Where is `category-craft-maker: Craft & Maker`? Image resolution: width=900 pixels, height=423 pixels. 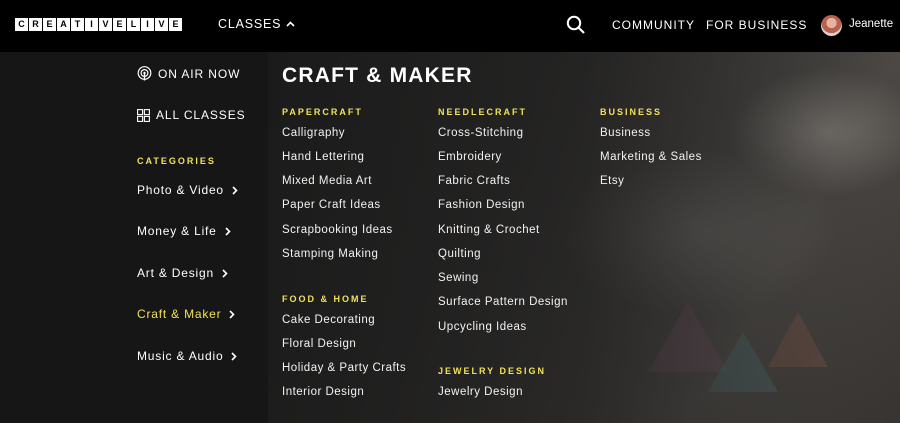 category-craft-maker: Craft & Maker is located at coordinates (186, 314).